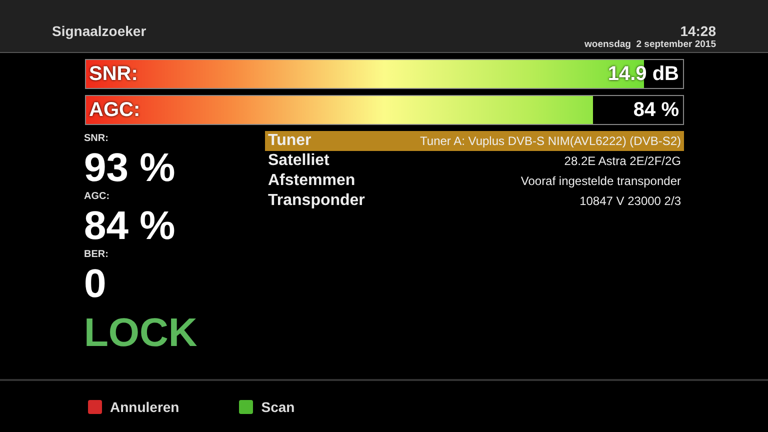 The height and width of the screenshot is (432, 768). What do you see at coordinates (622, 161) in the screenshot?
I see `row-value: 28.2E Astra 2E/2F/2G` at bounding box center [622, 161].